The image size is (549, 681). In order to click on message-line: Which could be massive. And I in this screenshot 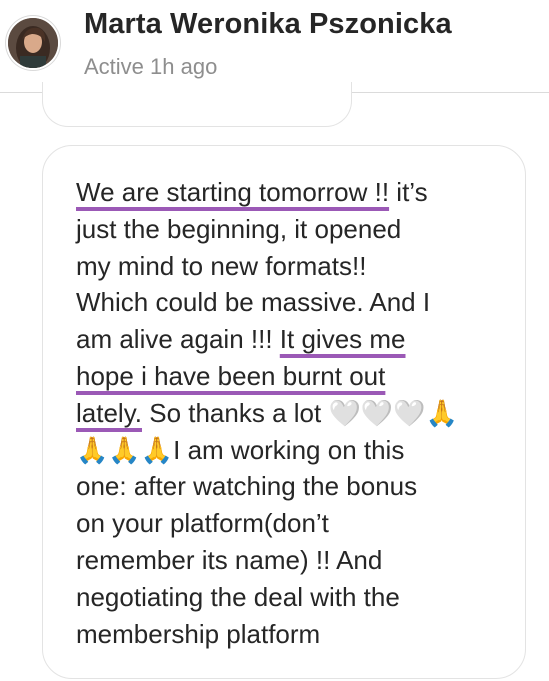, I will do `click(253, 302)`.